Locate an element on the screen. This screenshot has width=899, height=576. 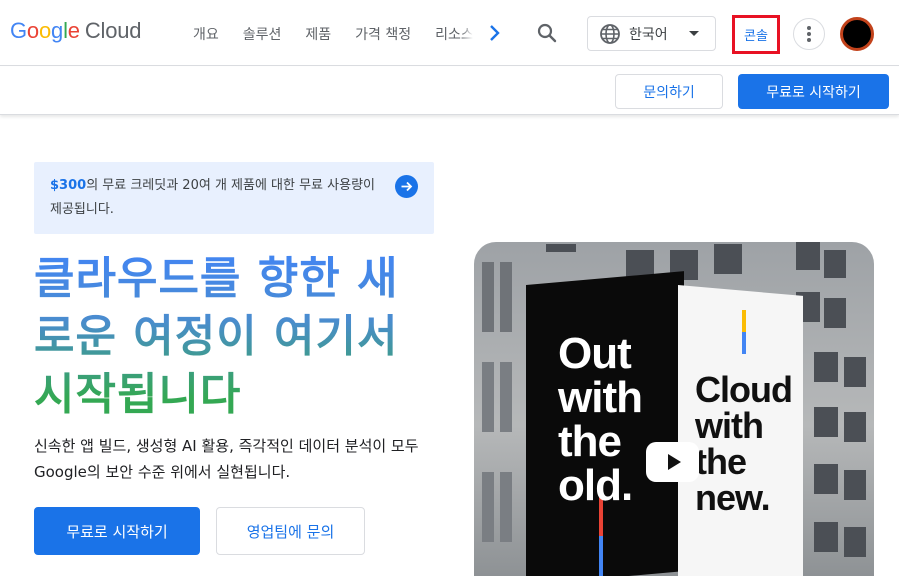
account-avatar is located at coordinates (857, 34).